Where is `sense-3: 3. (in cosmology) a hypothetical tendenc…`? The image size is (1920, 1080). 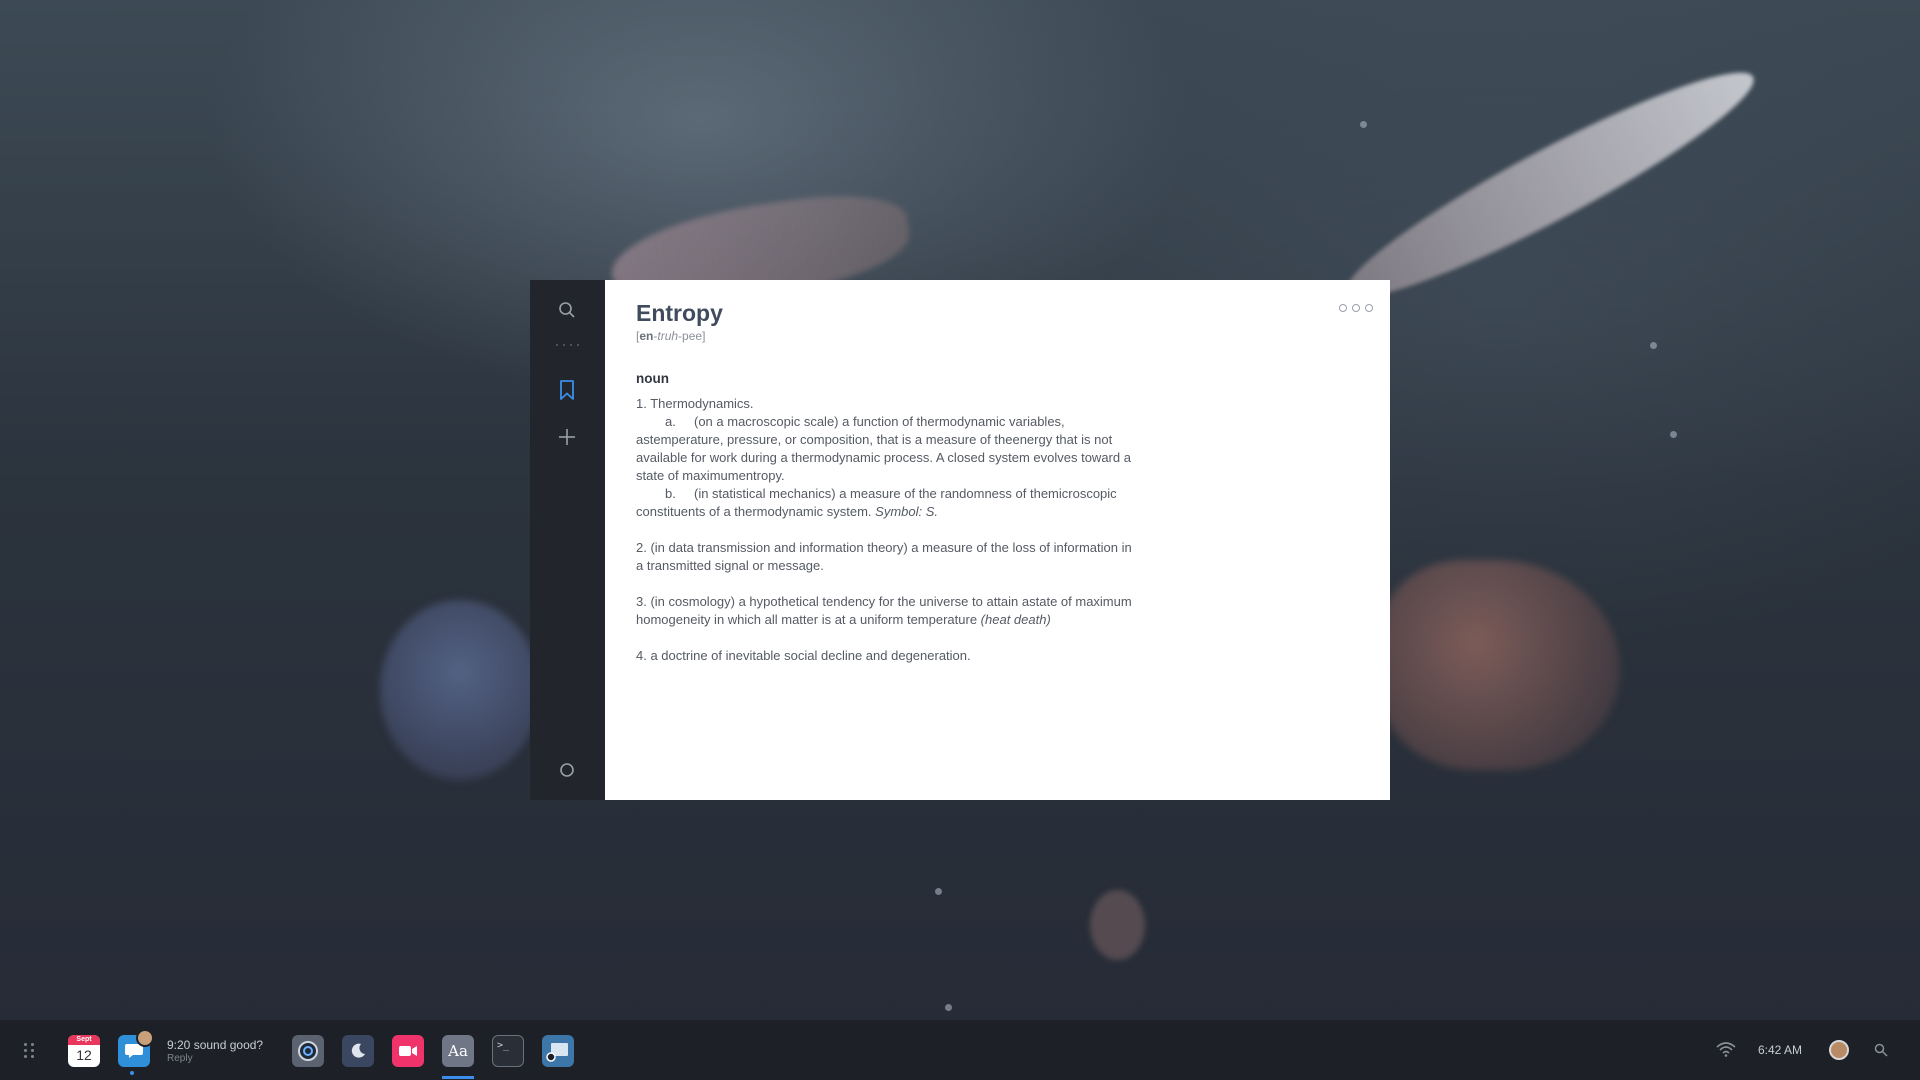 sense-3: 3. (in cosmology) a hypothetical tendenc… is located at coordinates (886, 611).